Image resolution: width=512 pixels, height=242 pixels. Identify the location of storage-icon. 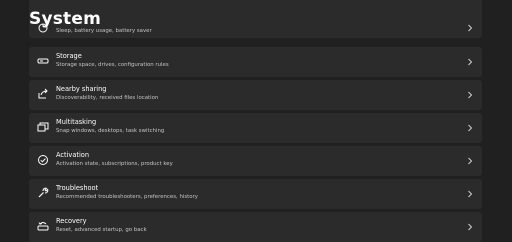
(43, 61).